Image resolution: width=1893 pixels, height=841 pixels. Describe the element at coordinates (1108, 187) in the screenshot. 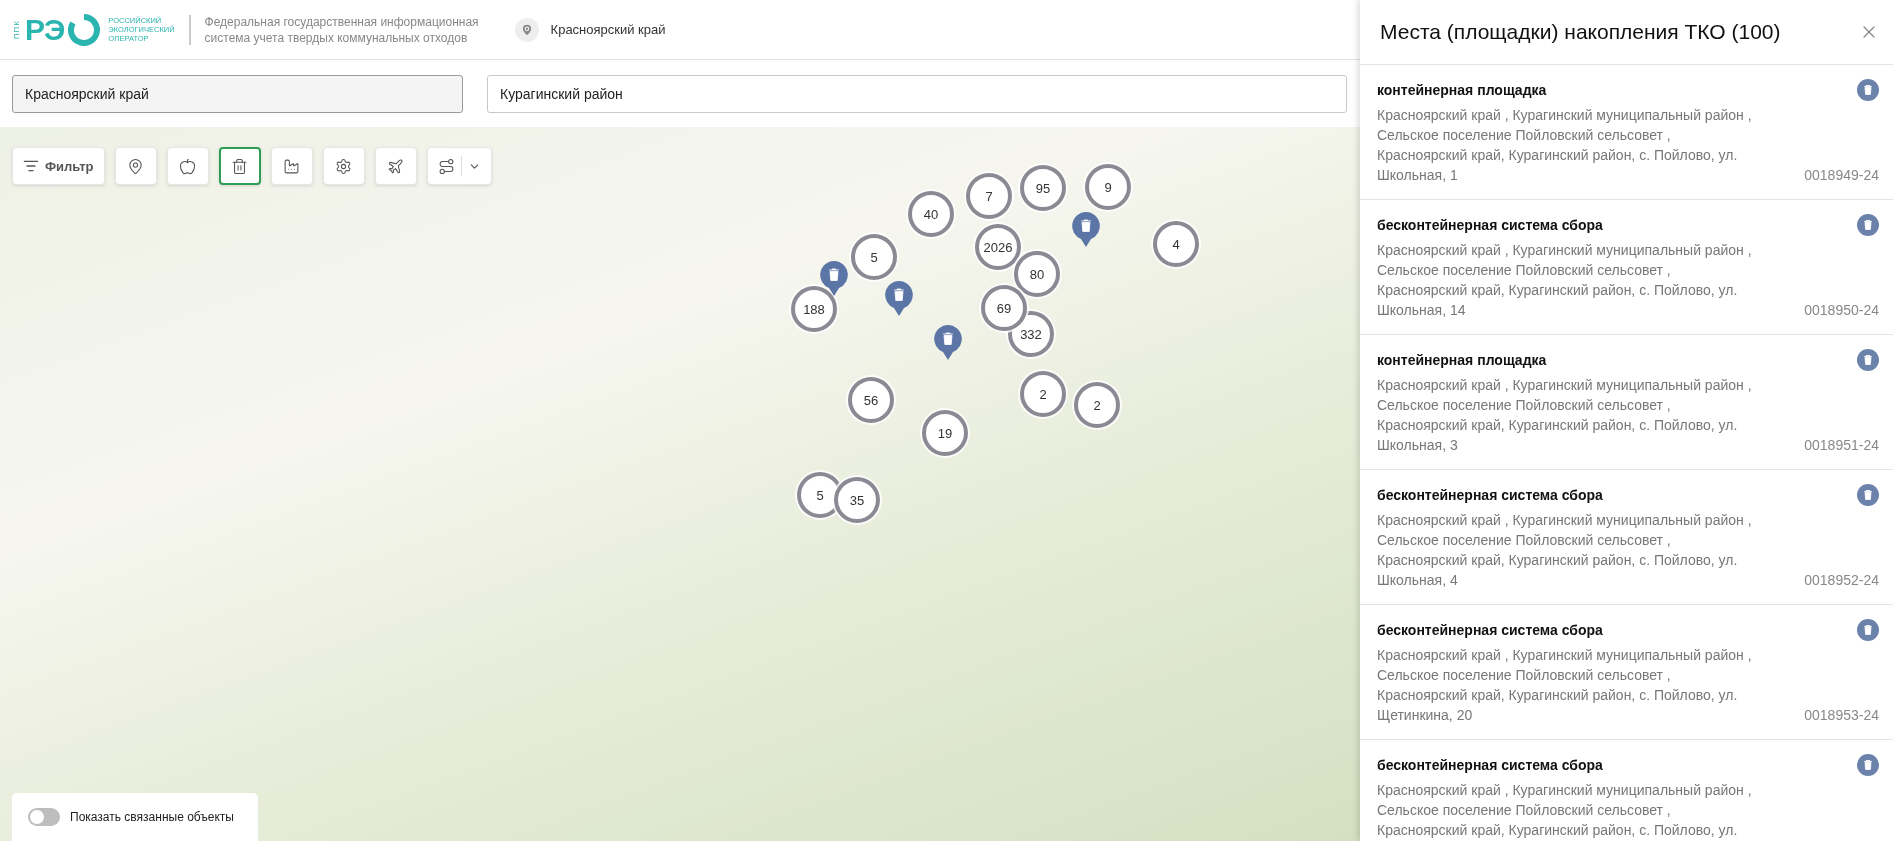

I see `cluster-marker: 9` at that location.